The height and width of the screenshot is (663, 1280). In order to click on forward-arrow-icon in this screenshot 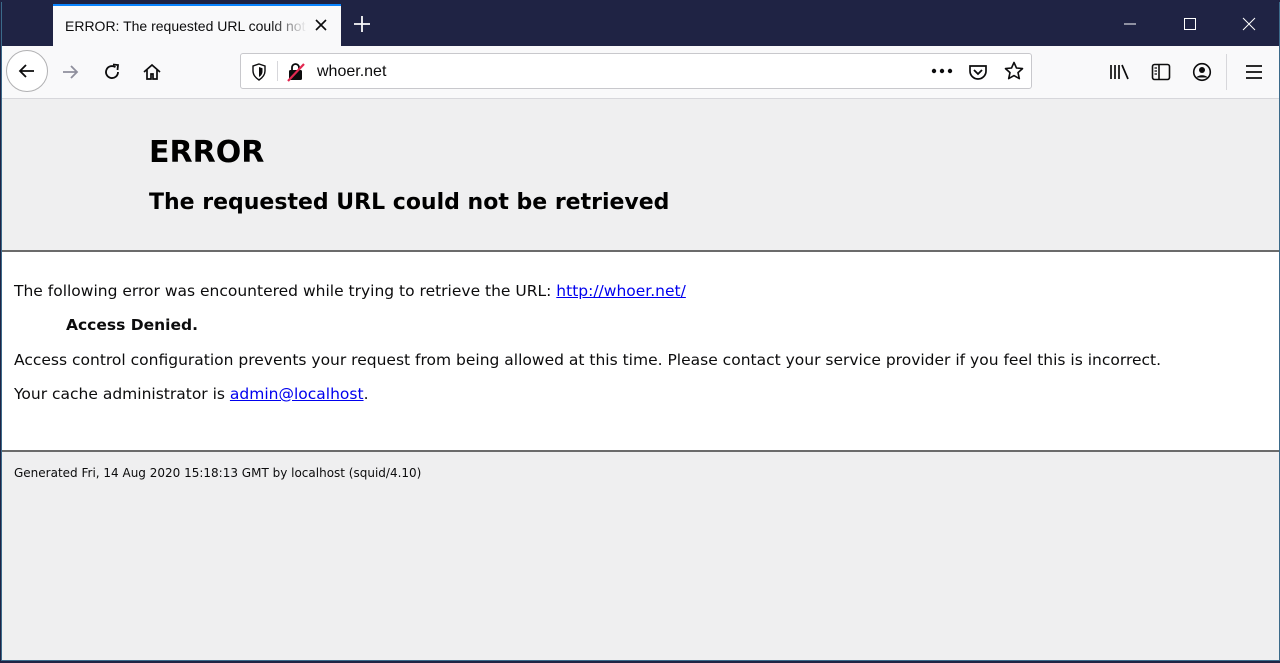, I will do `click(71, 72)`.